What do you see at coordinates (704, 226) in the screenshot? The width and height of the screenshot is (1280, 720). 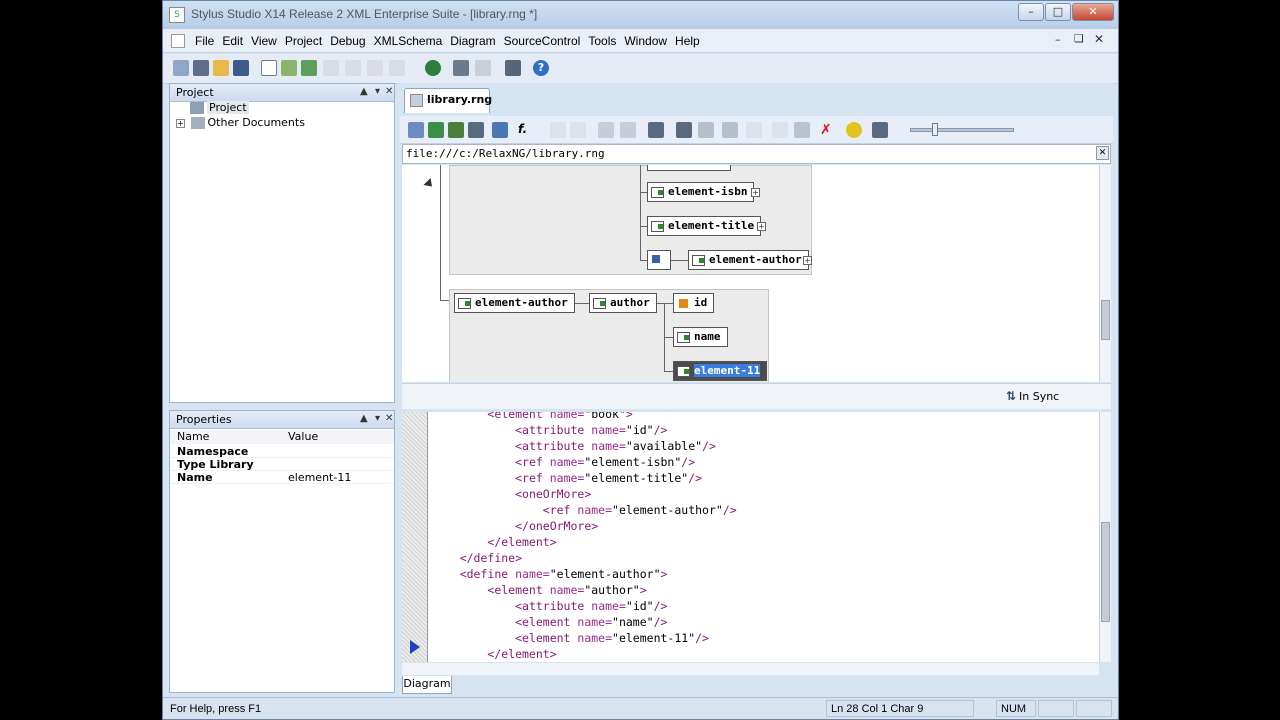 I see `node-element-title: element-title` at bounding box center [704, 226].